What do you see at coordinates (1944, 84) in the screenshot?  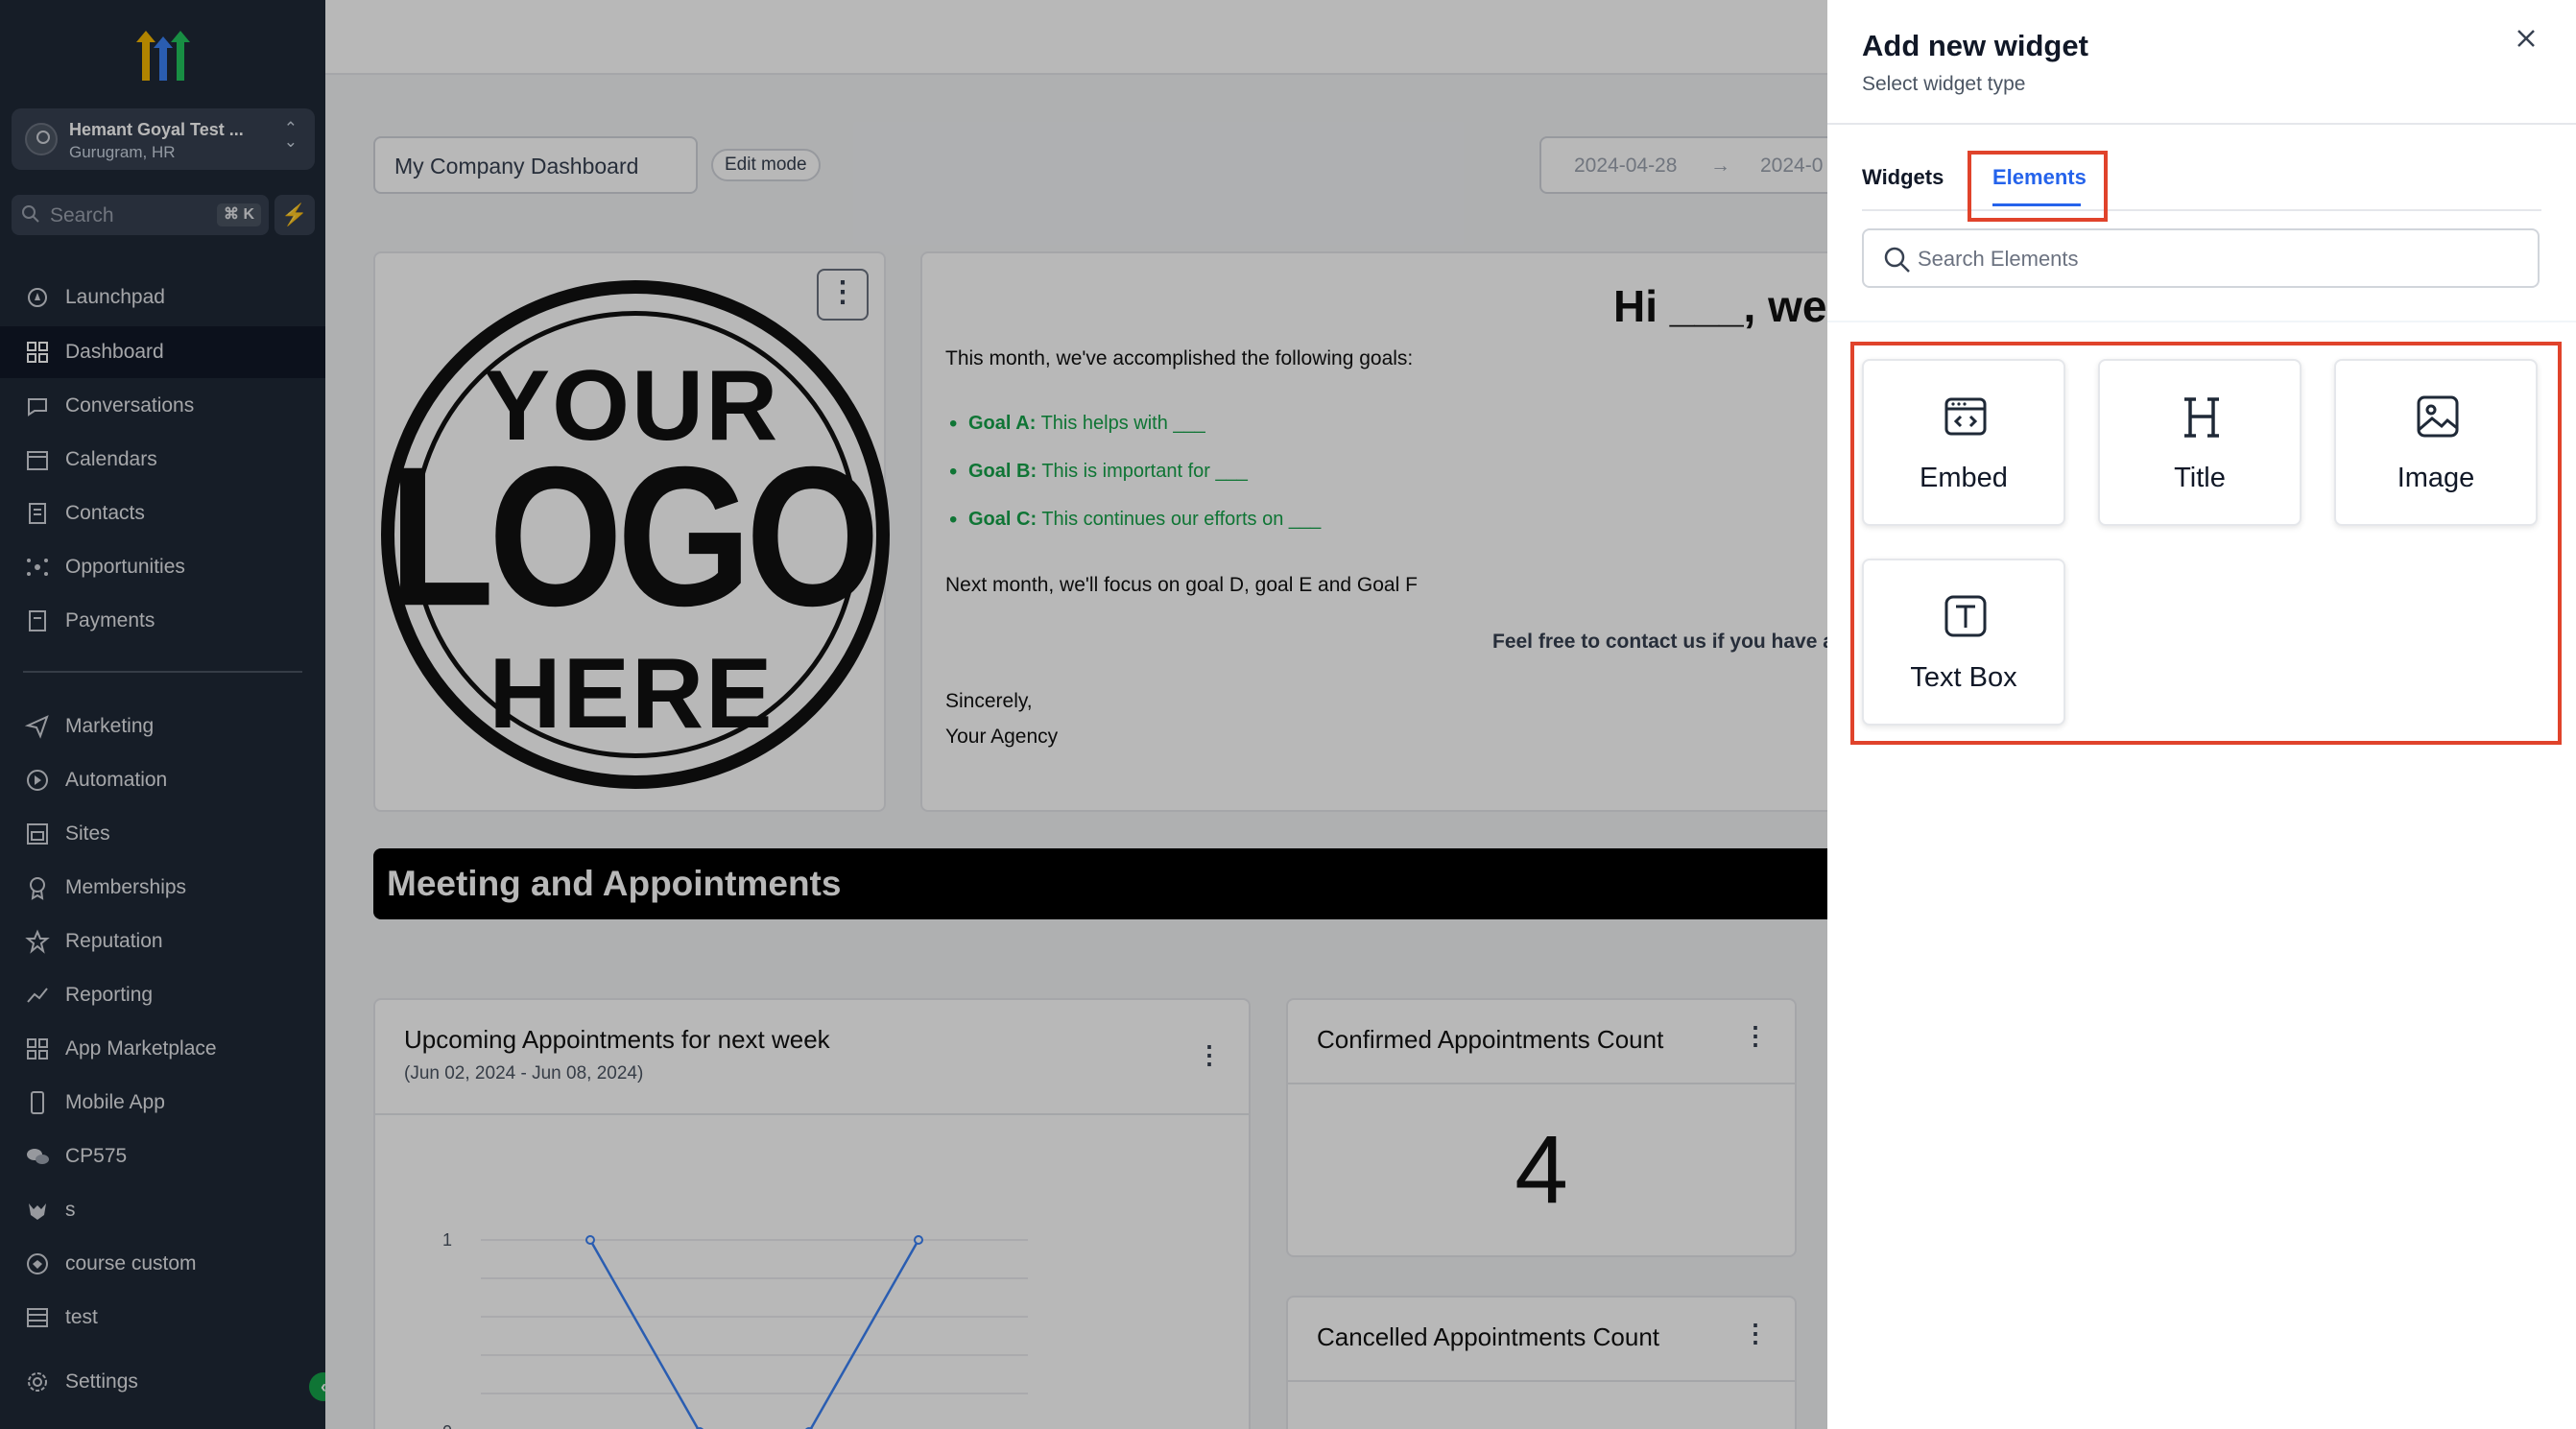 I see `panel-subtitle: Select widget type` at bounding box center [1944, 84].